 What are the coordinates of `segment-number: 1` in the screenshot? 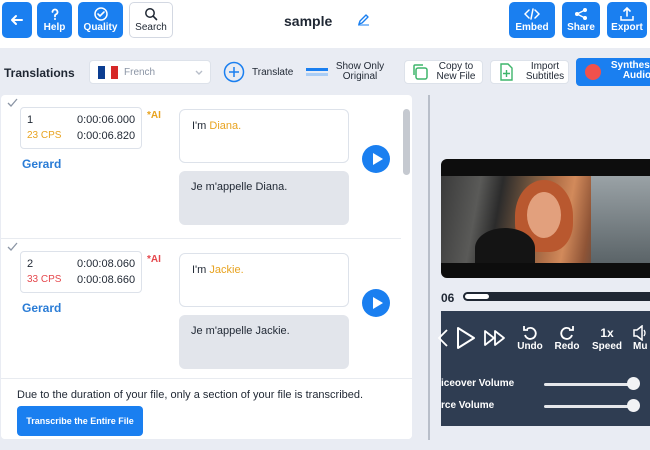 It's located at (30, 120).